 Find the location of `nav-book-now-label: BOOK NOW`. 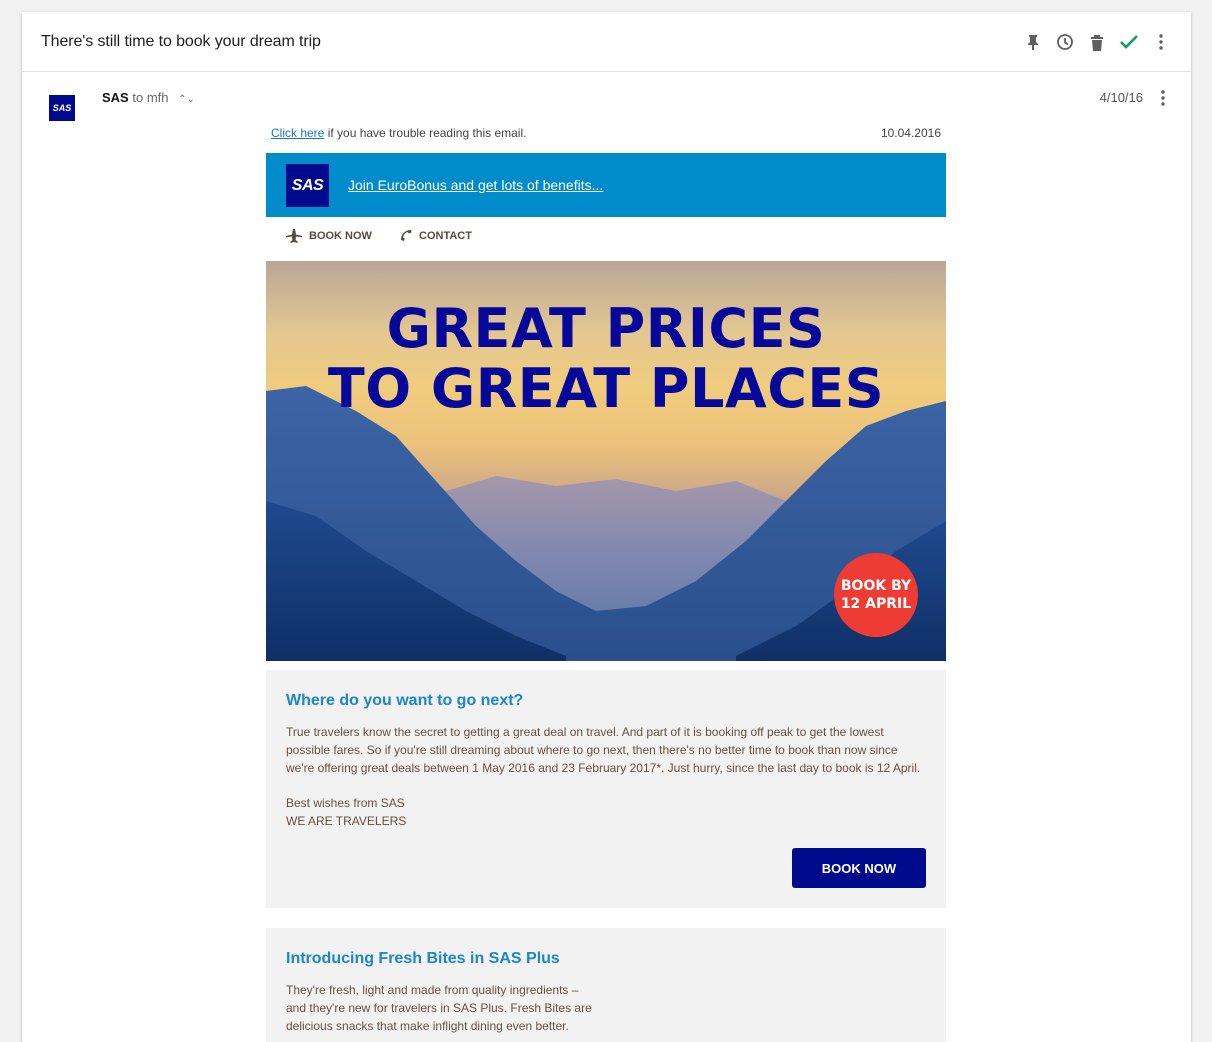

nav-book-now-label: BOOK NOW is located at coordinates (340, 236).